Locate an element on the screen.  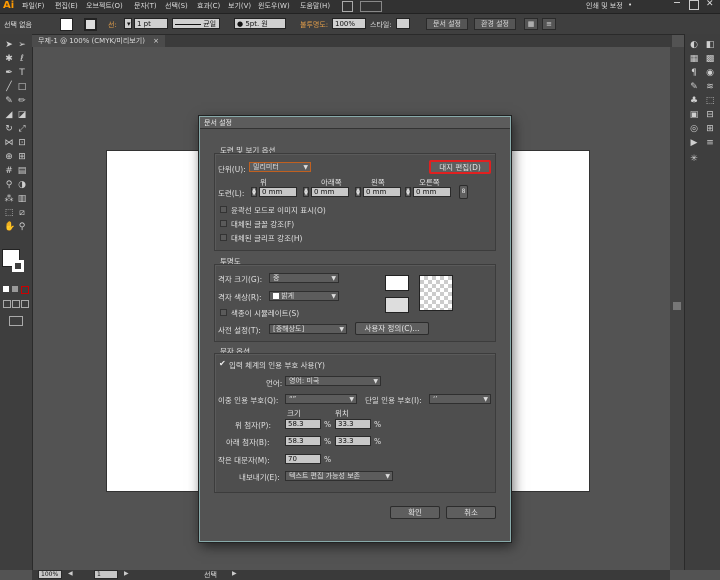
vertical-scroll-thumb is located at coordinates (677, 306).